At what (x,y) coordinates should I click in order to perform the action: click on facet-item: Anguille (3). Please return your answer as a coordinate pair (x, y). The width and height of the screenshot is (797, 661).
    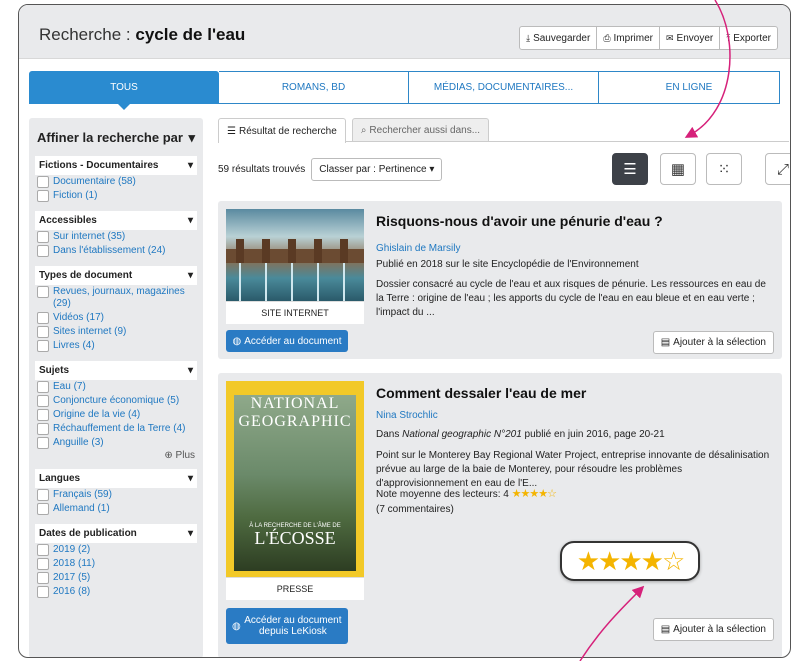
    Looking at the image, I should click on (116, 443).